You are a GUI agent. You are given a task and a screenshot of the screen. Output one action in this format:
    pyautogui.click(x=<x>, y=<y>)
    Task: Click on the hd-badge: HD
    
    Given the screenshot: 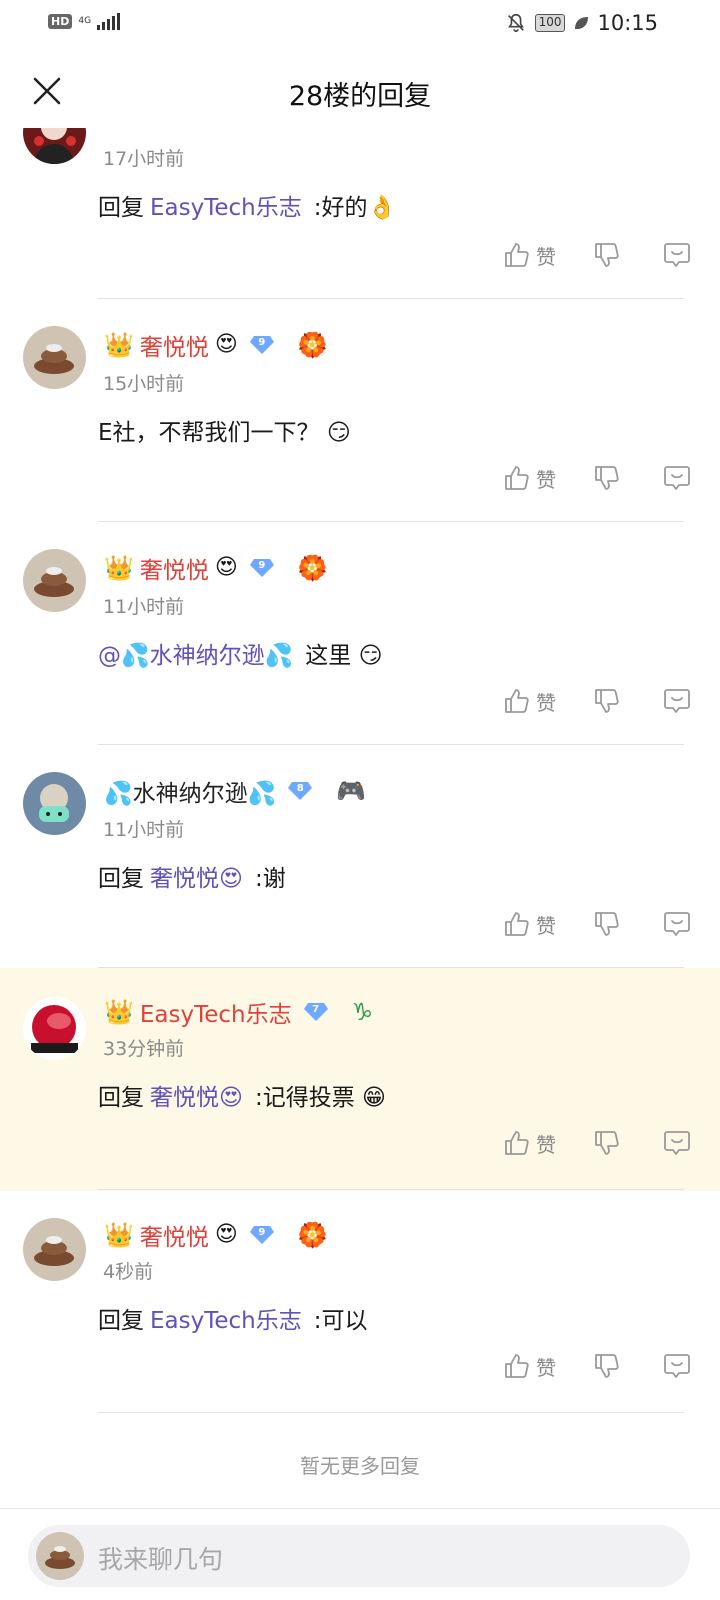 What is the action you would take?
    pyautogui.click(x=60, y=21)
    